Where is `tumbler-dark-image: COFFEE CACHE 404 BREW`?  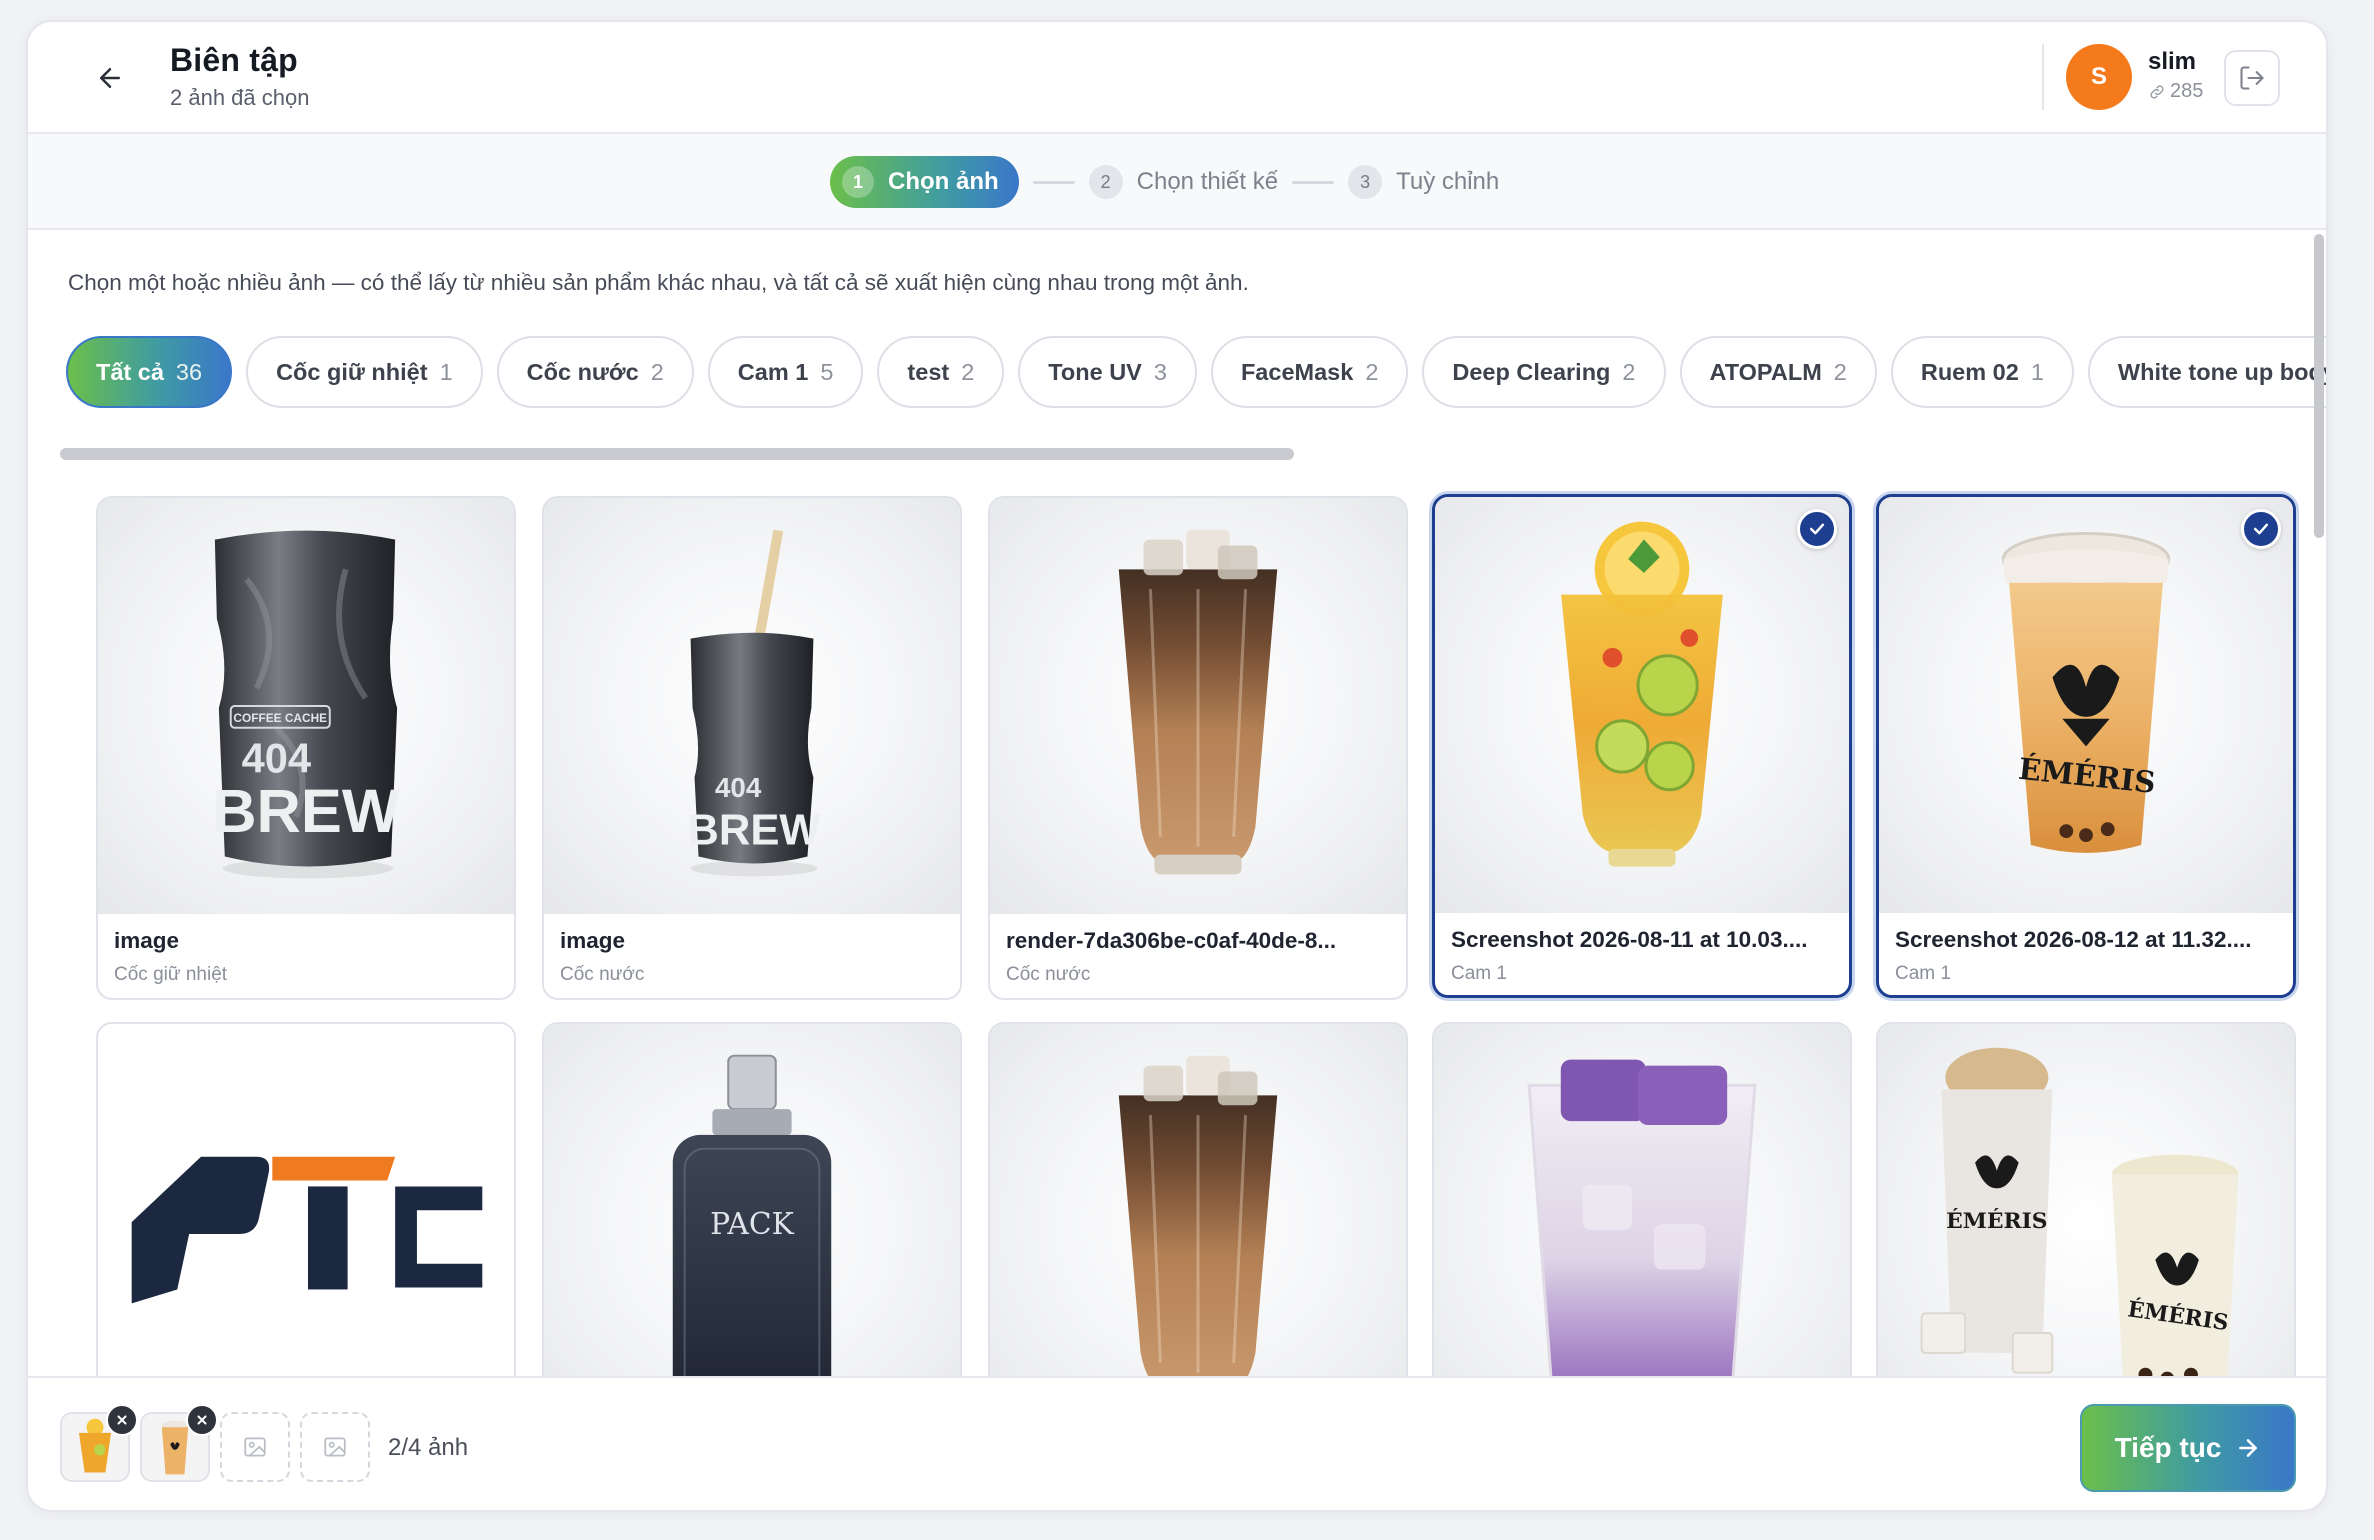
tumbler-dark-image: COFFEE CACHE 404 BREW is located at coordinates (306, 704).